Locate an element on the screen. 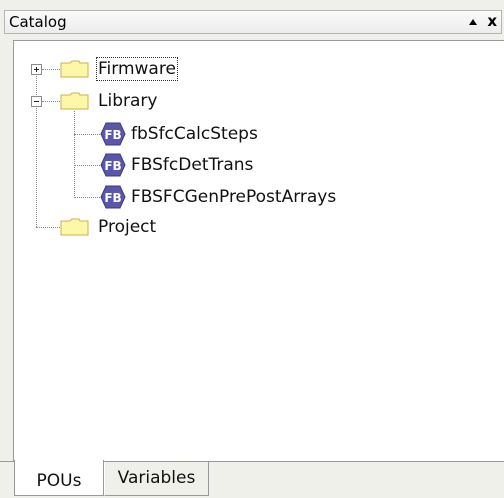 This screenshot has height=498, width=504. tree-node-label: FBSFCGenPrePostArrays is located at coordinates (234, 197).